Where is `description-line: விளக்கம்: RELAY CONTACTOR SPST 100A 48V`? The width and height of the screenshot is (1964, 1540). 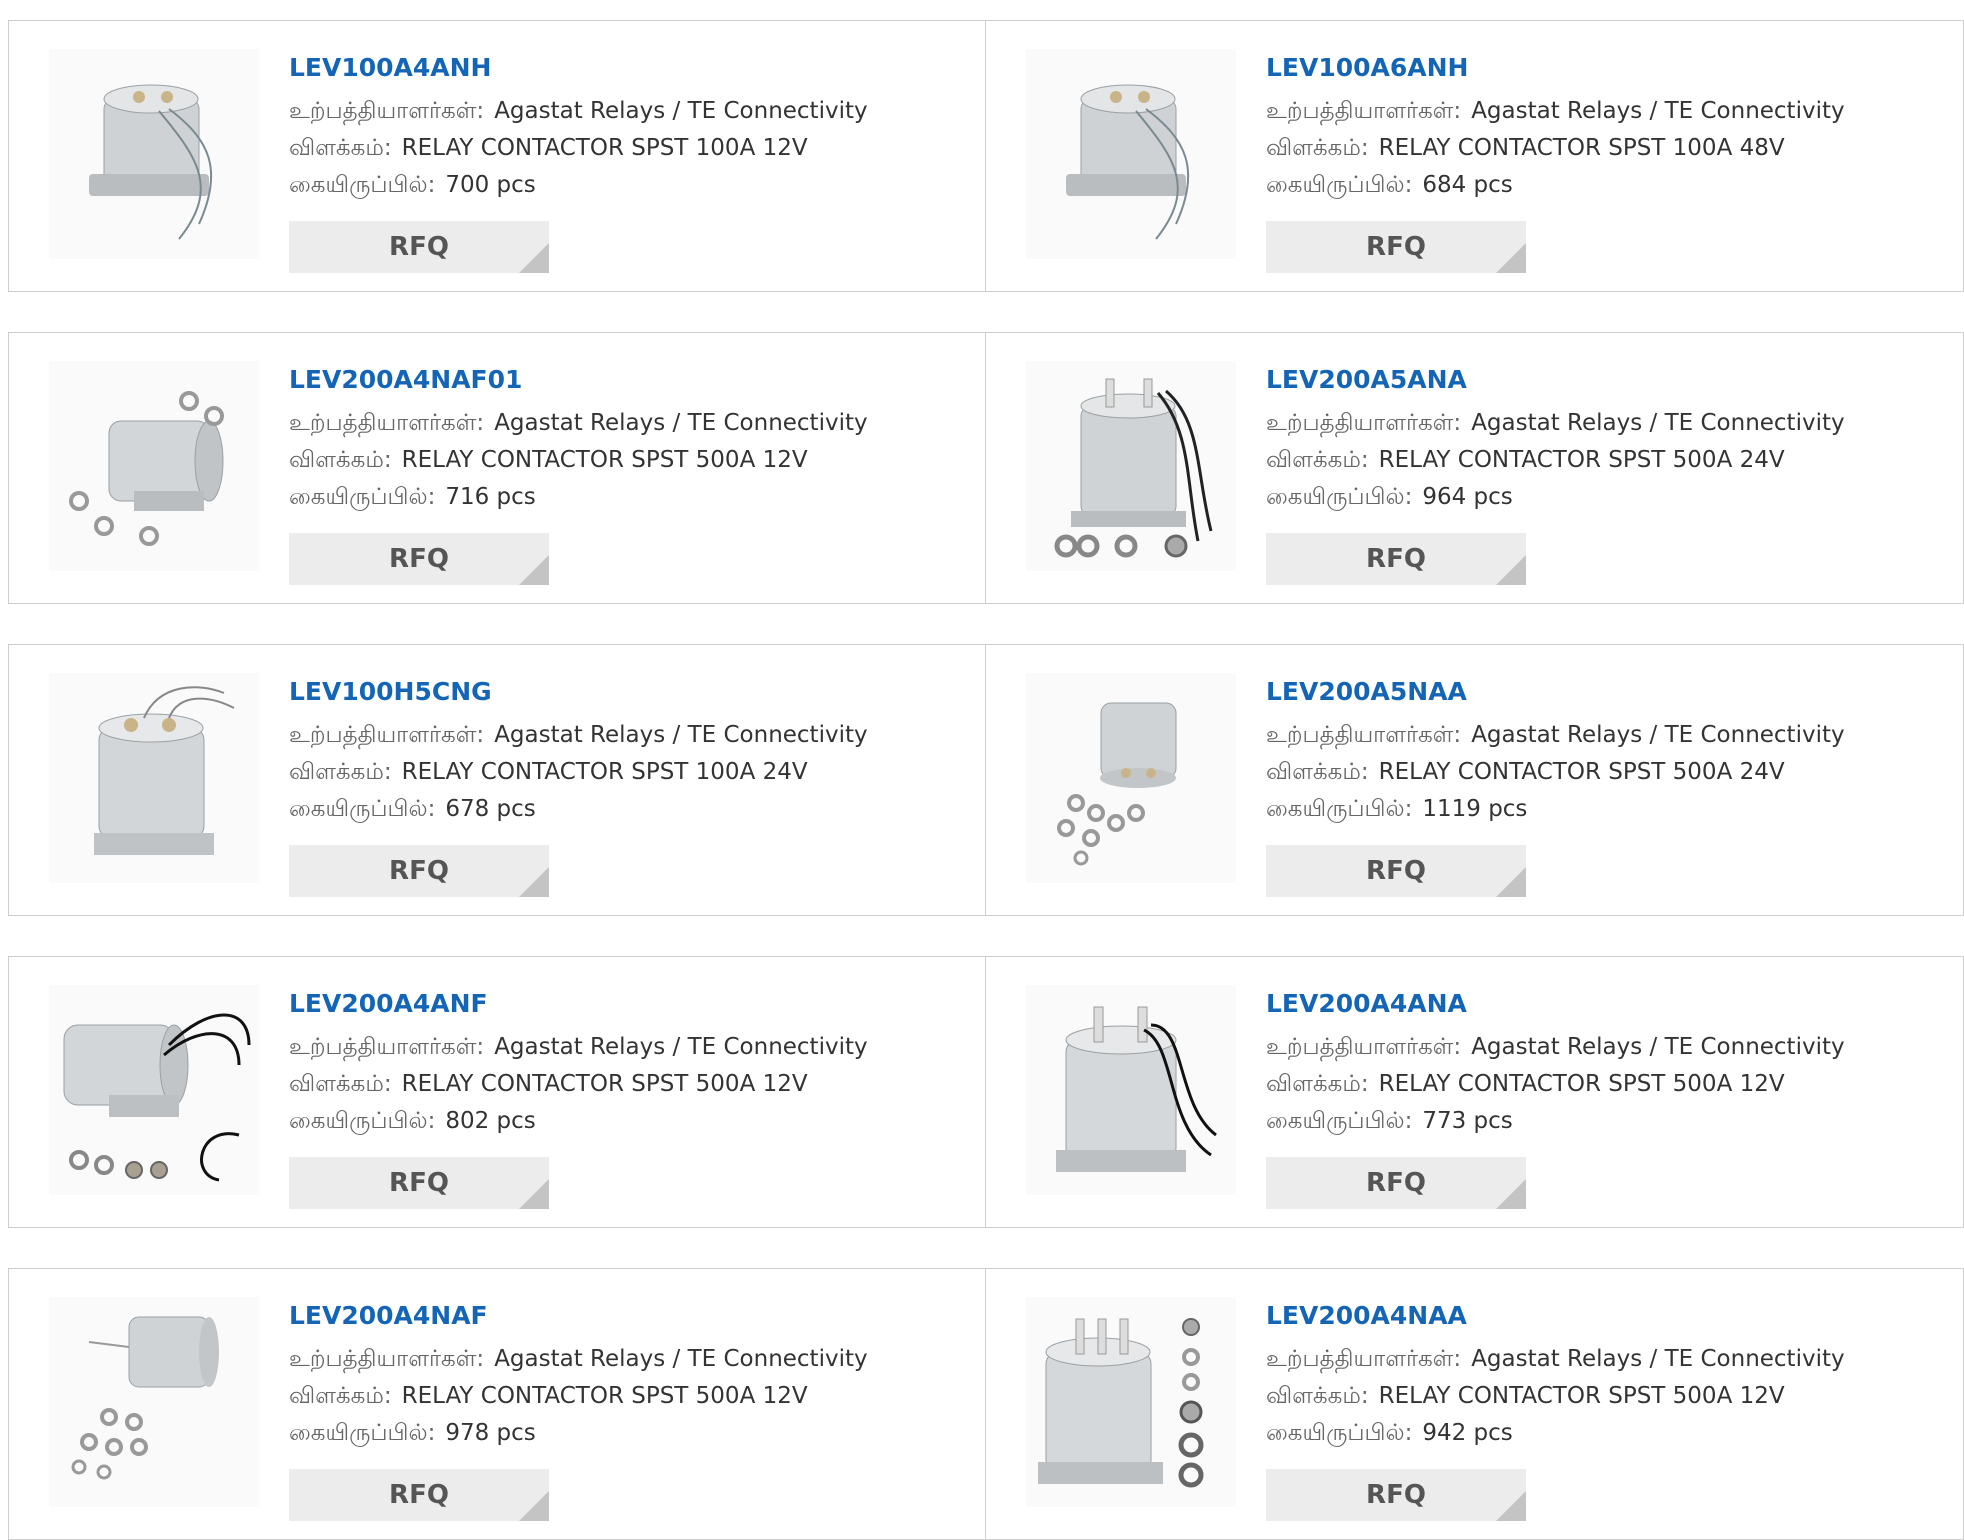
description-line: விளக்கம்: RELAY CONTACTOR SPST 100A 48V is located at coordinates (1609, 148).